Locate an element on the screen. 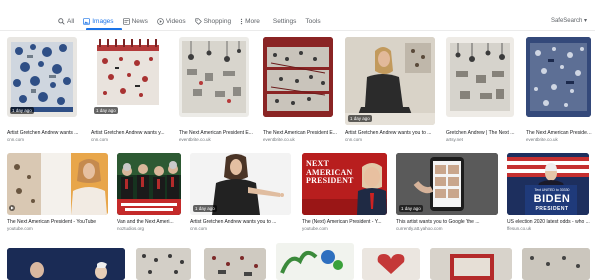 This screenshot has width=595, height=280. tab-label: All is located at coordinates (71, 21).